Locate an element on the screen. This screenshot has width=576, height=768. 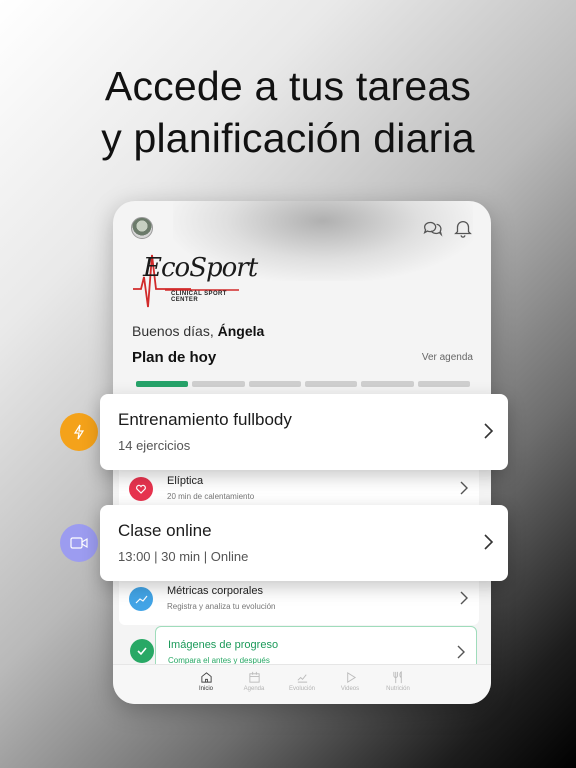
nav-label: Evolución is located at coordinates (301, 689).